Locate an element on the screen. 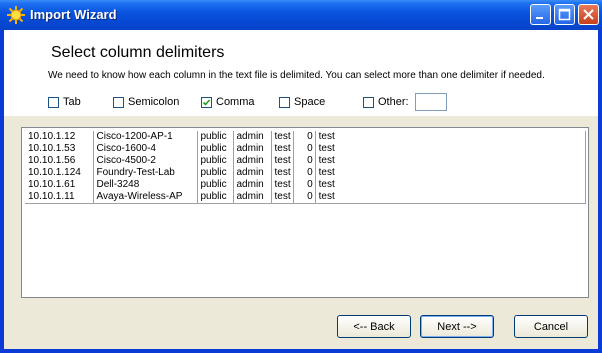 The width and height of the screenshot is (602, 353). maximize-icon is located at coordinates (564, 14).